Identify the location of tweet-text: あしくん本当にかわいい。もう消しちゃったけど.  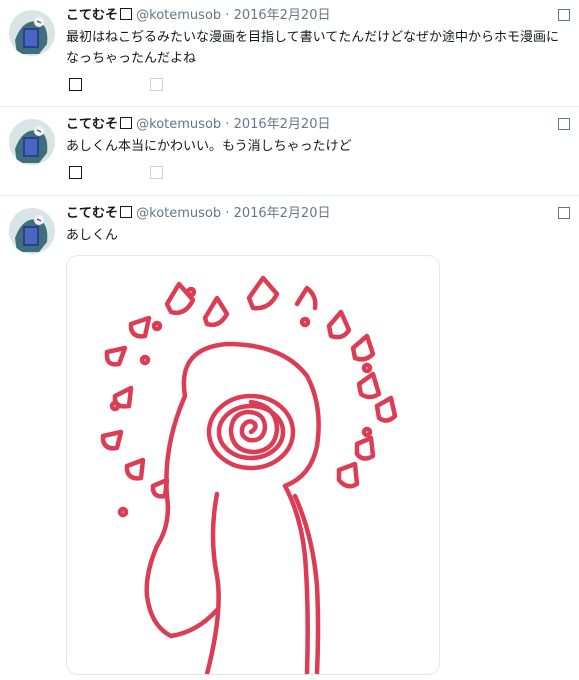
(209, 146).